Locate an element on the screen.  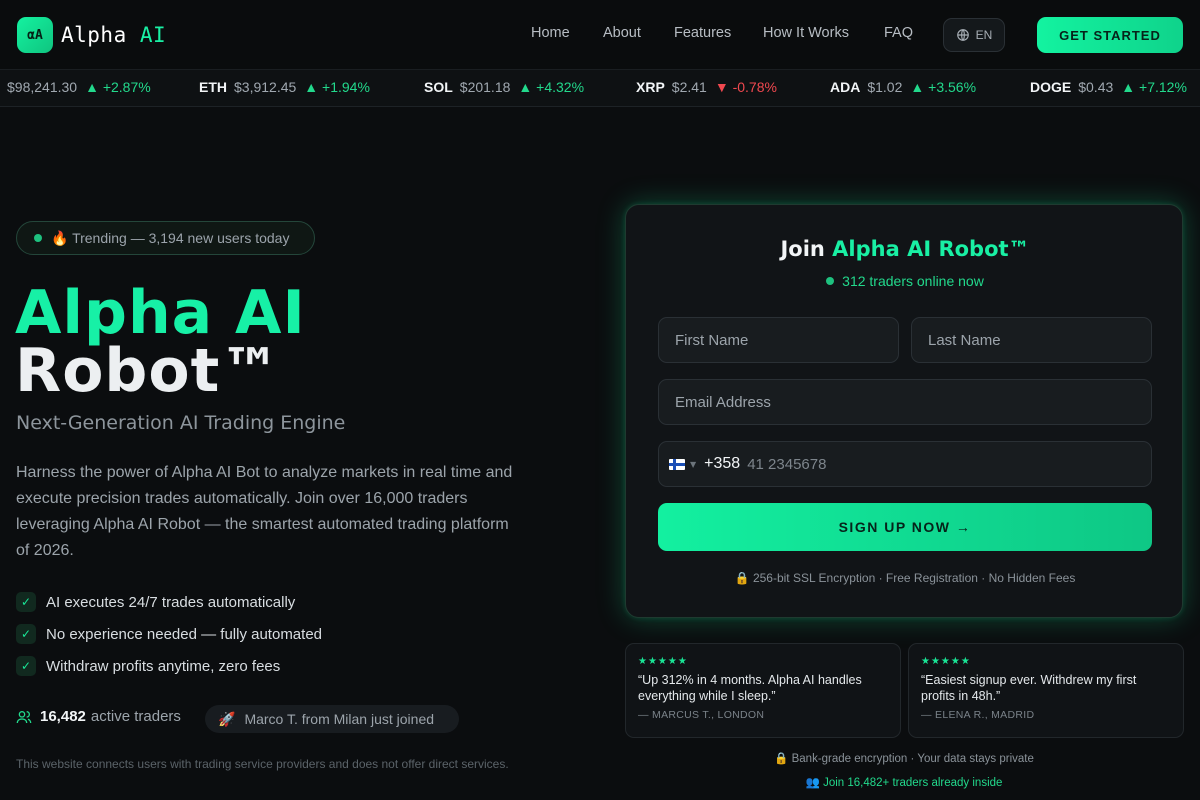
logo-text: Alpha AI is located at coordinates (113, 35).